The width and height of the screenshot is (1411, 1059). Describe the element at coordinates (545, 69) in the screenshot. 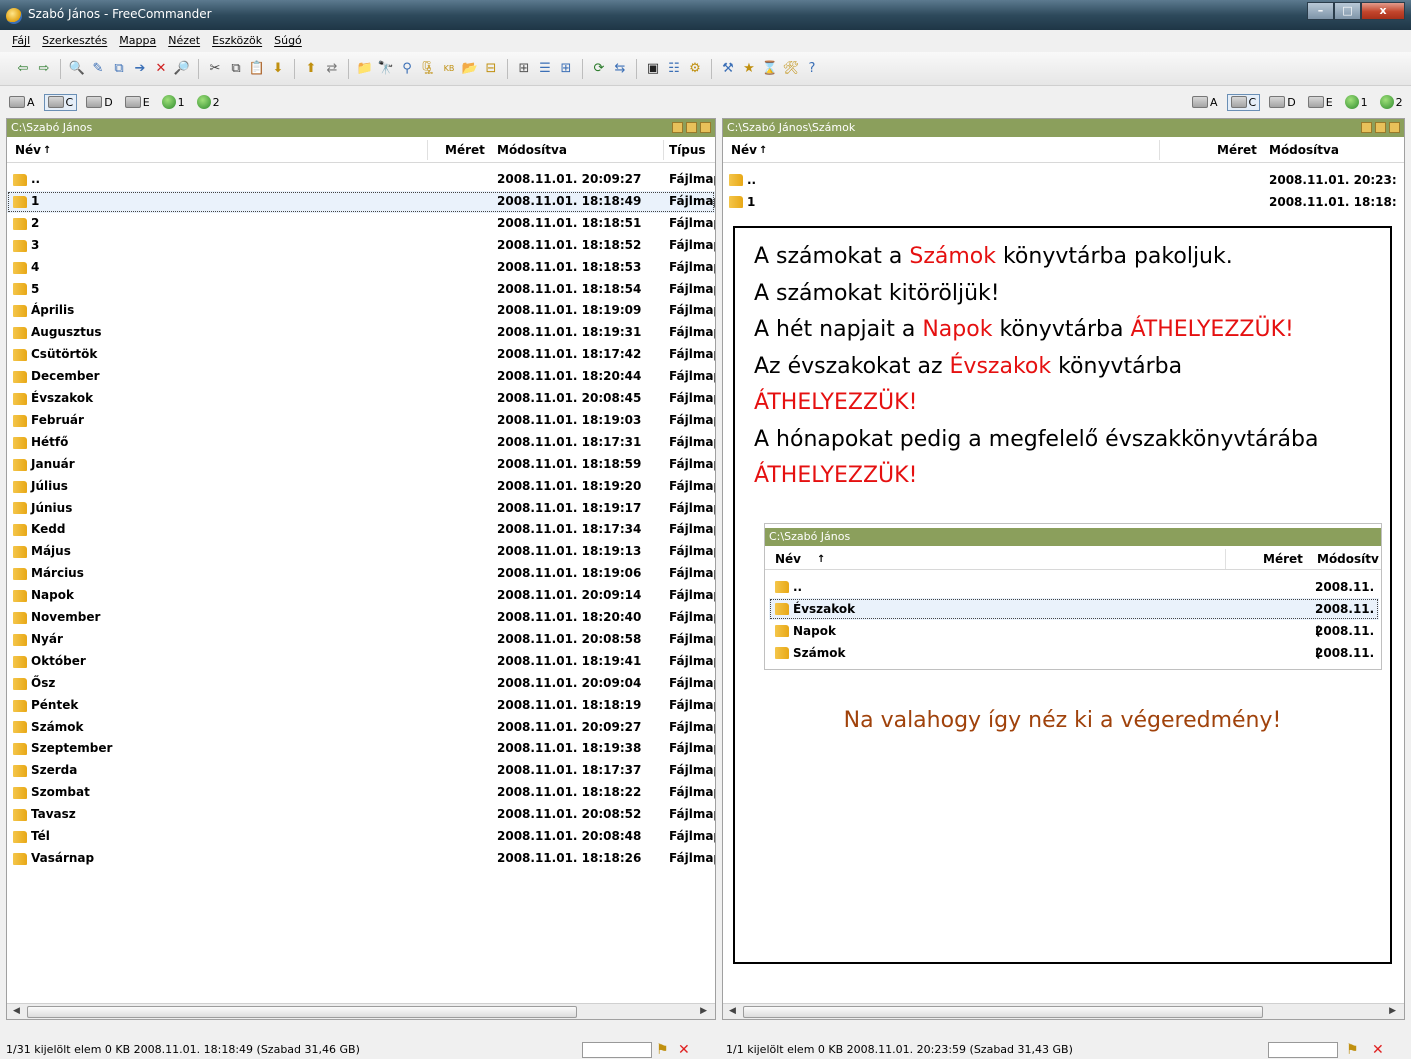

I see `details-icon: ☰` at that location.